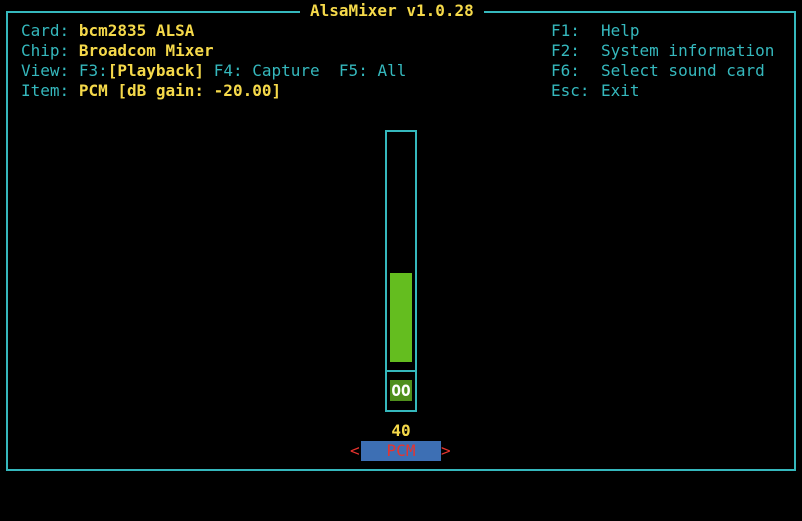 This screenshot has width=802, height=521. What do you see at coordinates (446, 450) in the screenshot?
I see `right-arrow-icon: >` at bounding box center [446, 450].